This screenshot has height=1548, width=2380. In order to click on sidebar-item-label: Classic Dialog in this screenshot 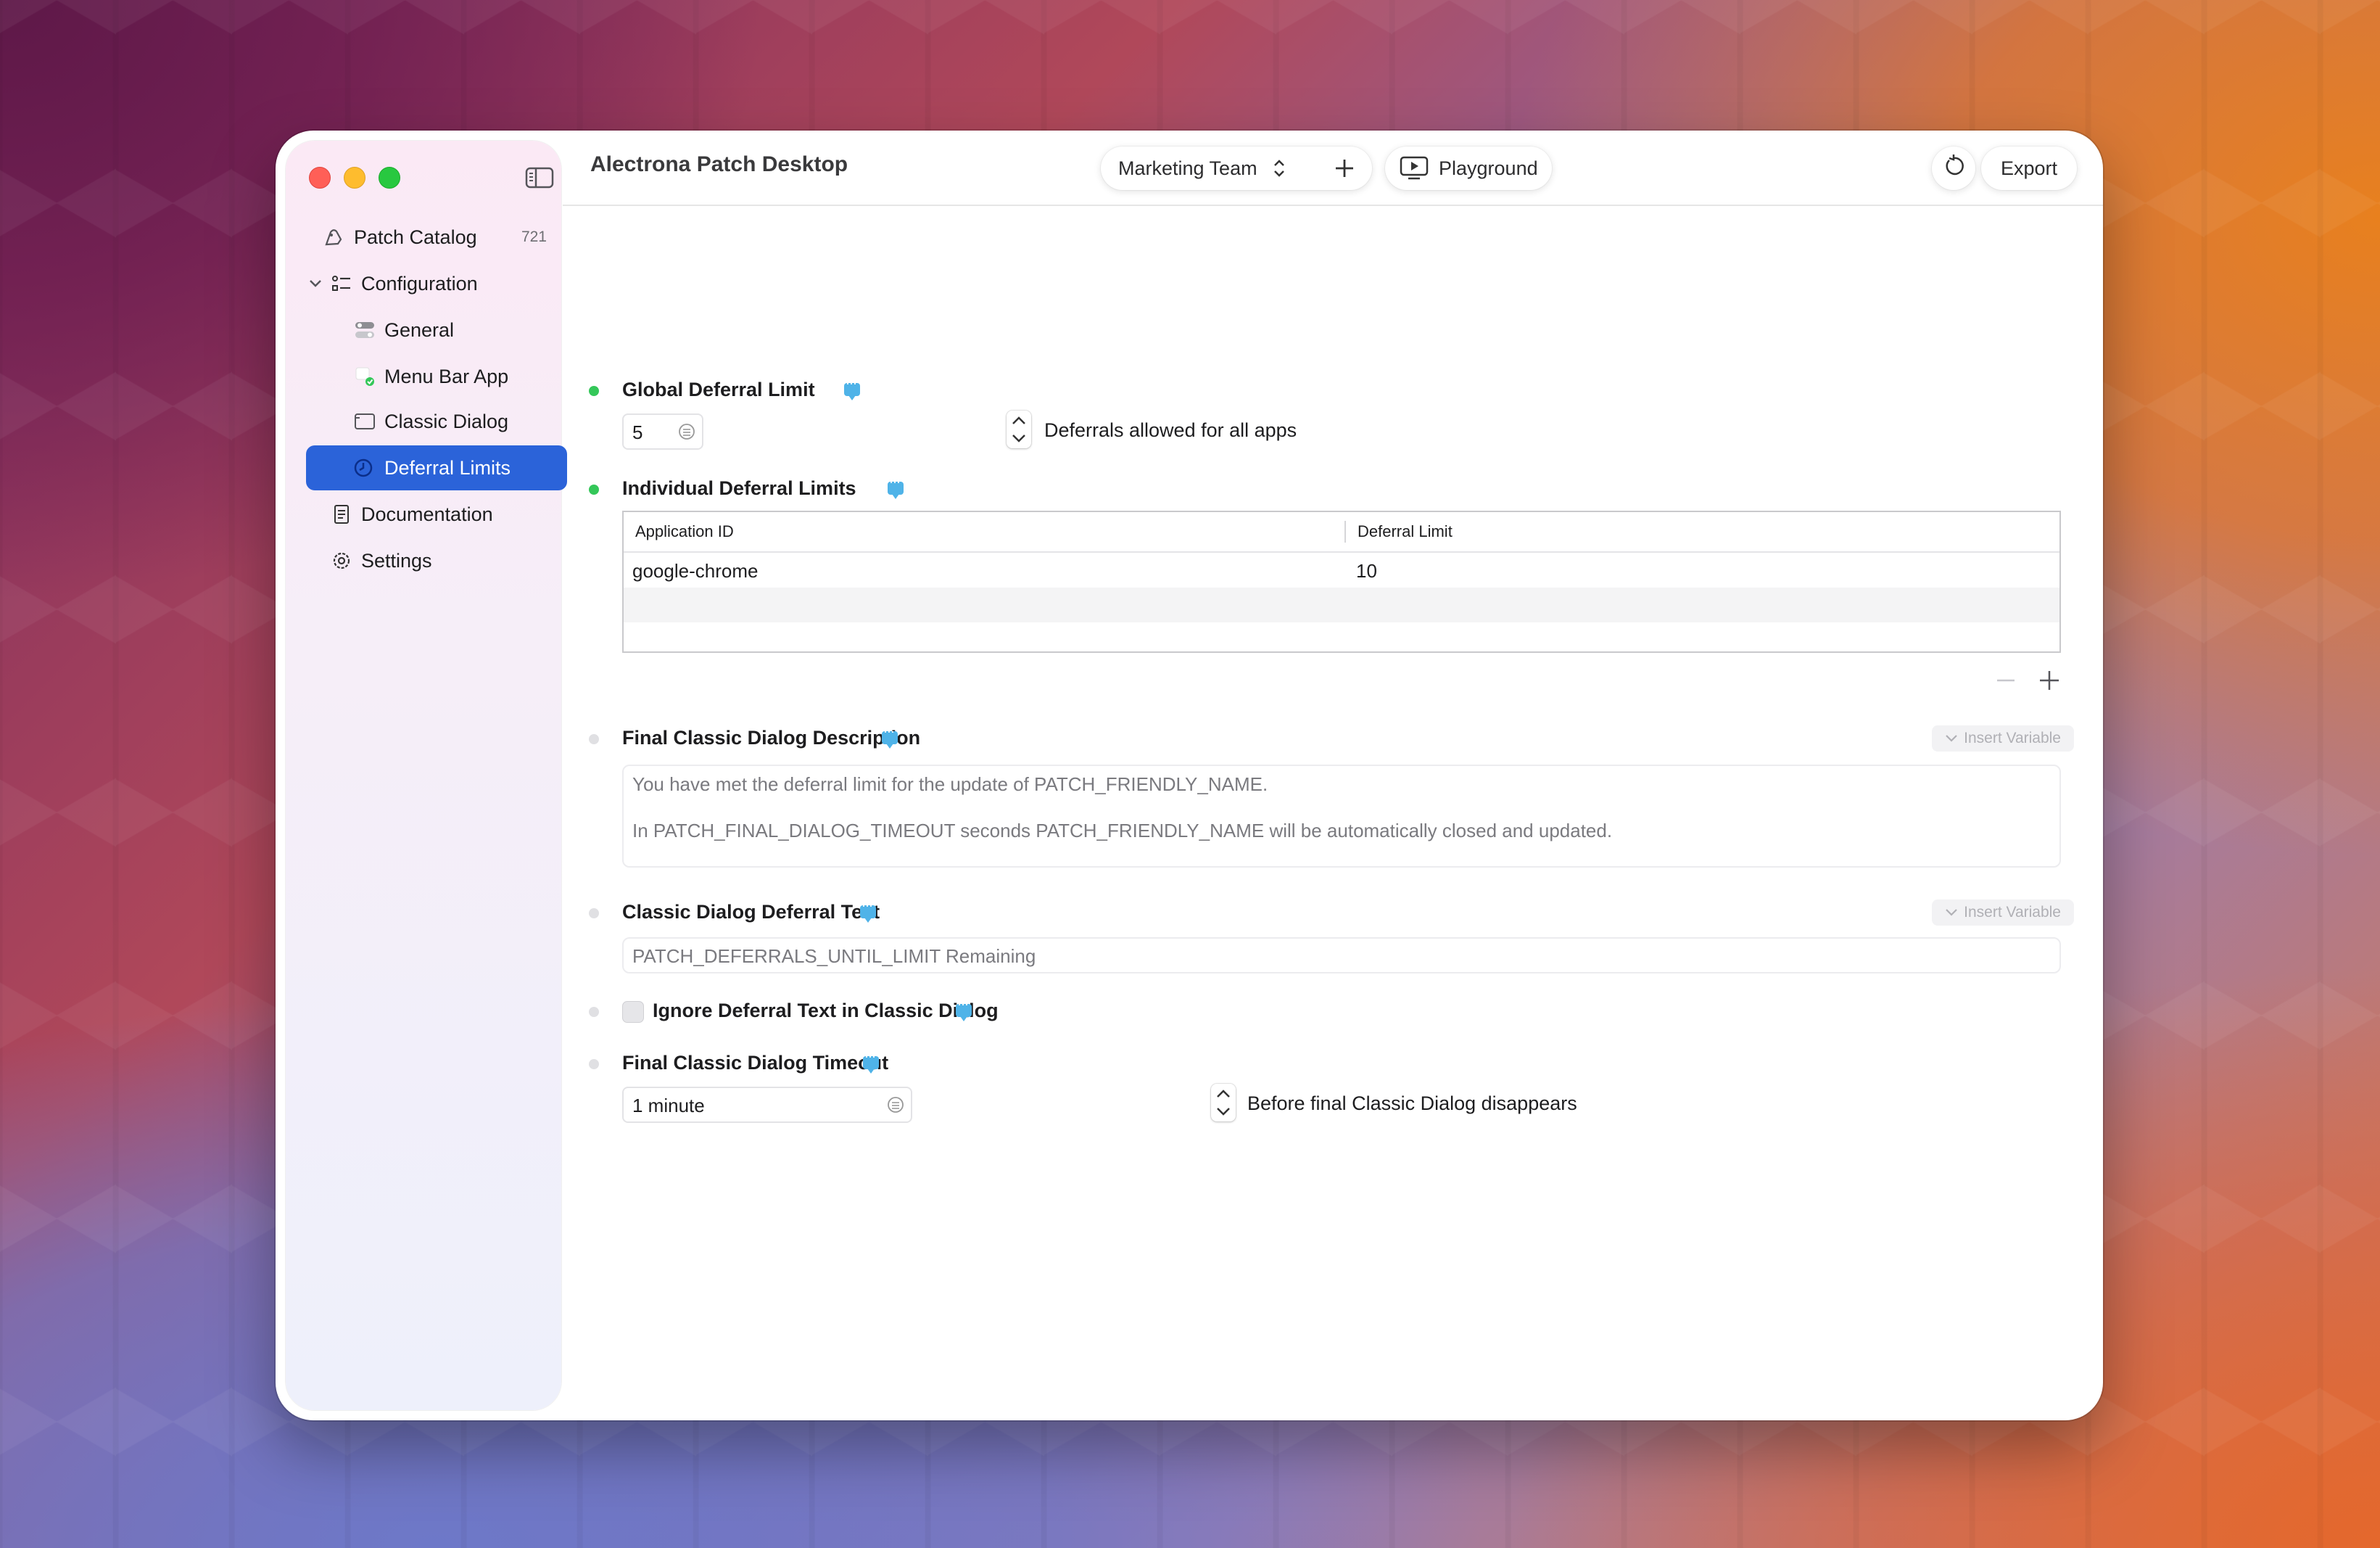, I will do `click(446, 421)`.